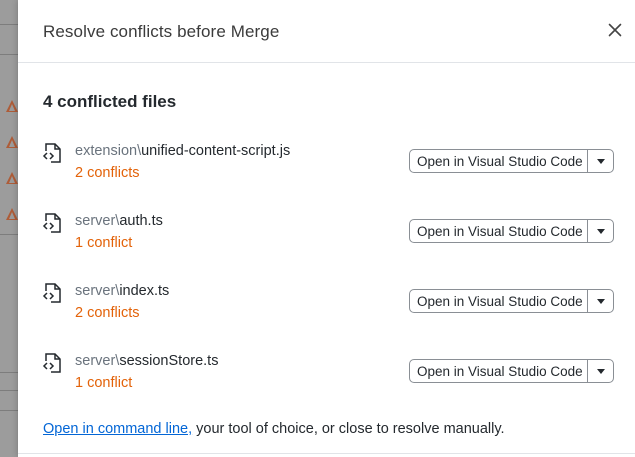 This screenshot has width=635, height=457. Describe the element at coordinates (141, 221) in the screenshot. I see `file-name: auth.ts` at that location.